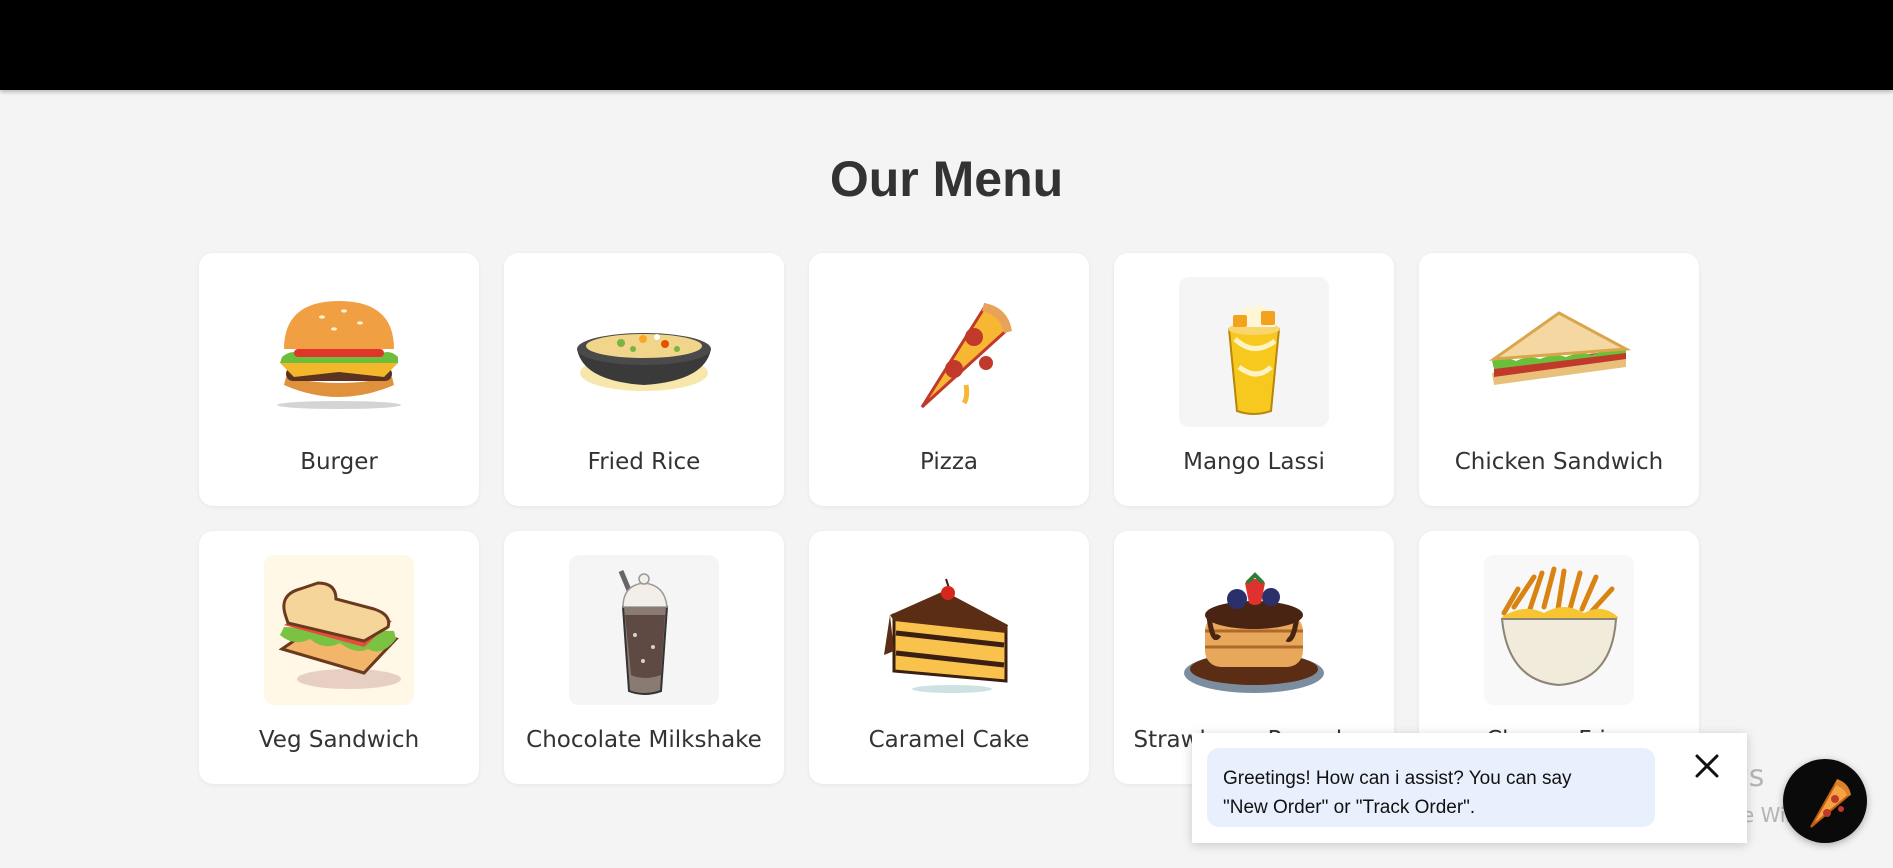  Describe the element at coordinates (1254, 630) in the screenshot. I see `strawberry-pancakes-icon` at that location.